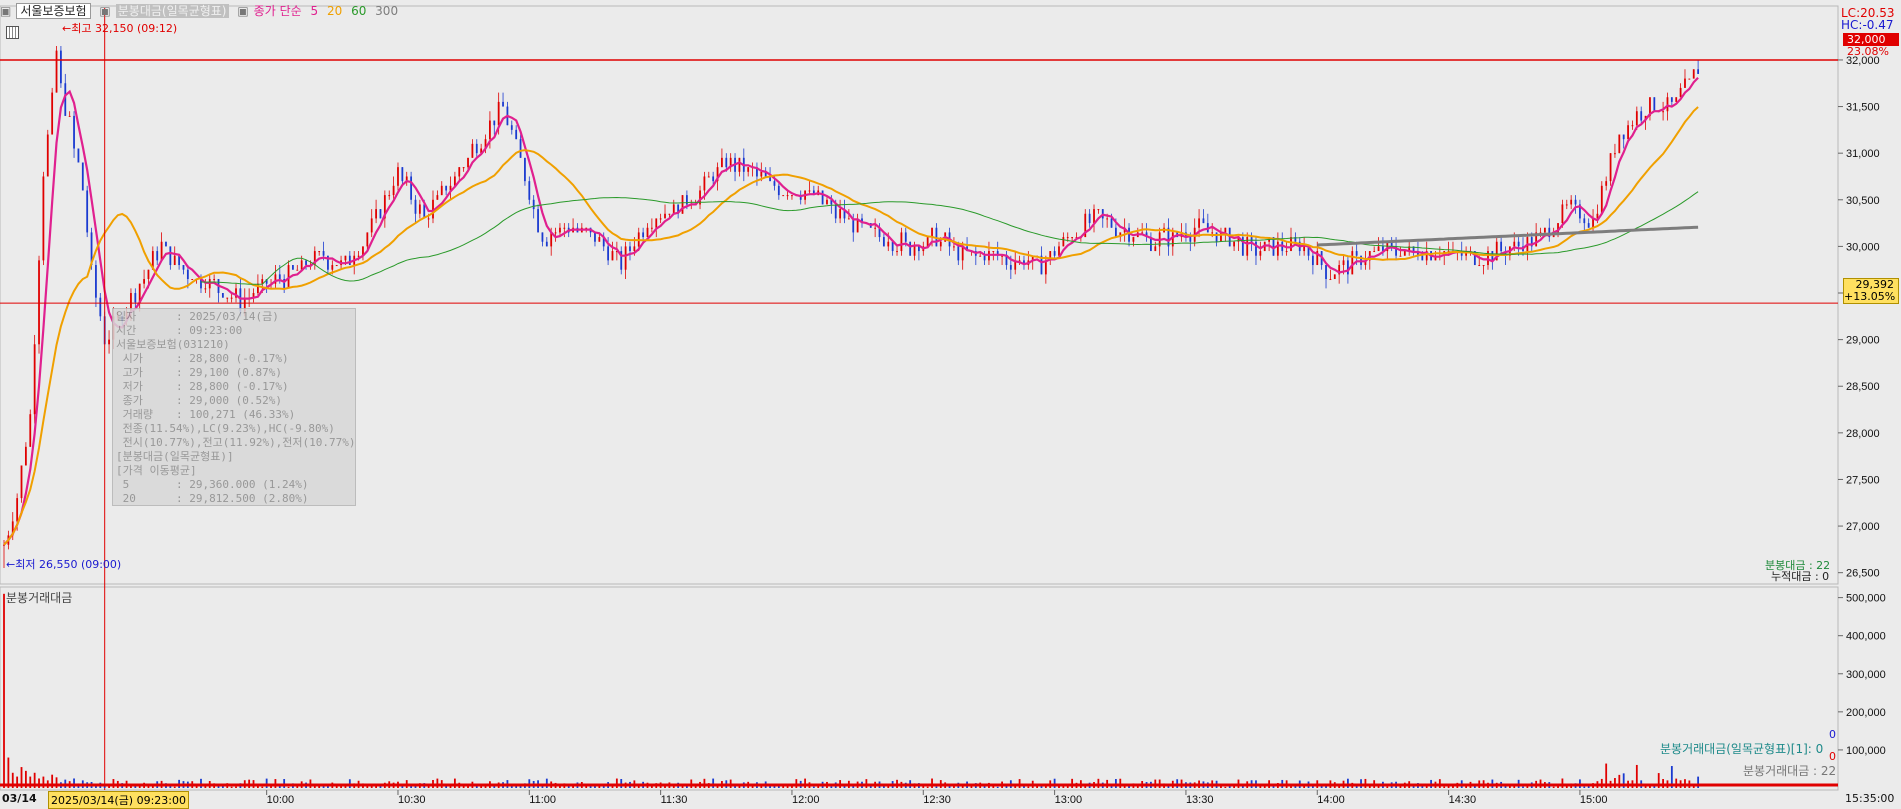 This screenshot has height=809, width=1901. What do you see at coordinates (1863, 154) in the screenshot?
I see `price-tick-label: 31,000` at bounding box center [1863, 154].